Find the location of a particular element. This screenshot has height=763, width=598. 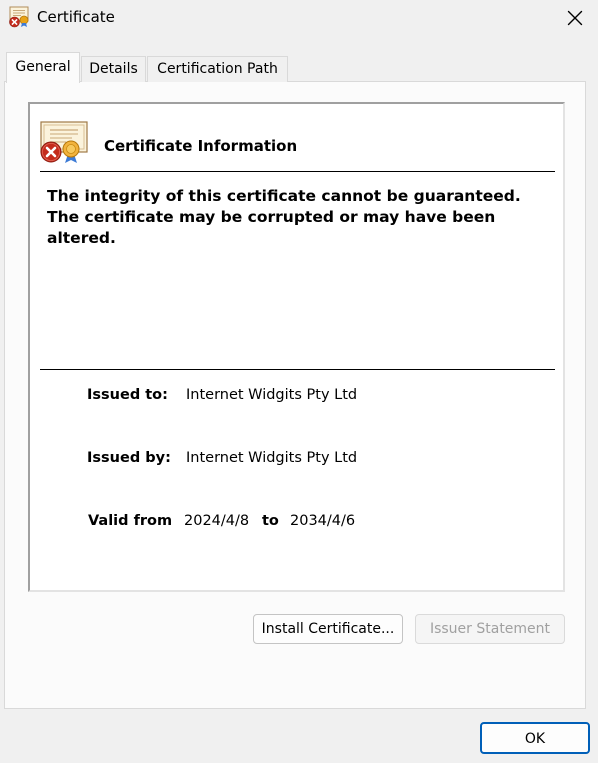

warning-line: altered. is located at coordinates (81, 238).